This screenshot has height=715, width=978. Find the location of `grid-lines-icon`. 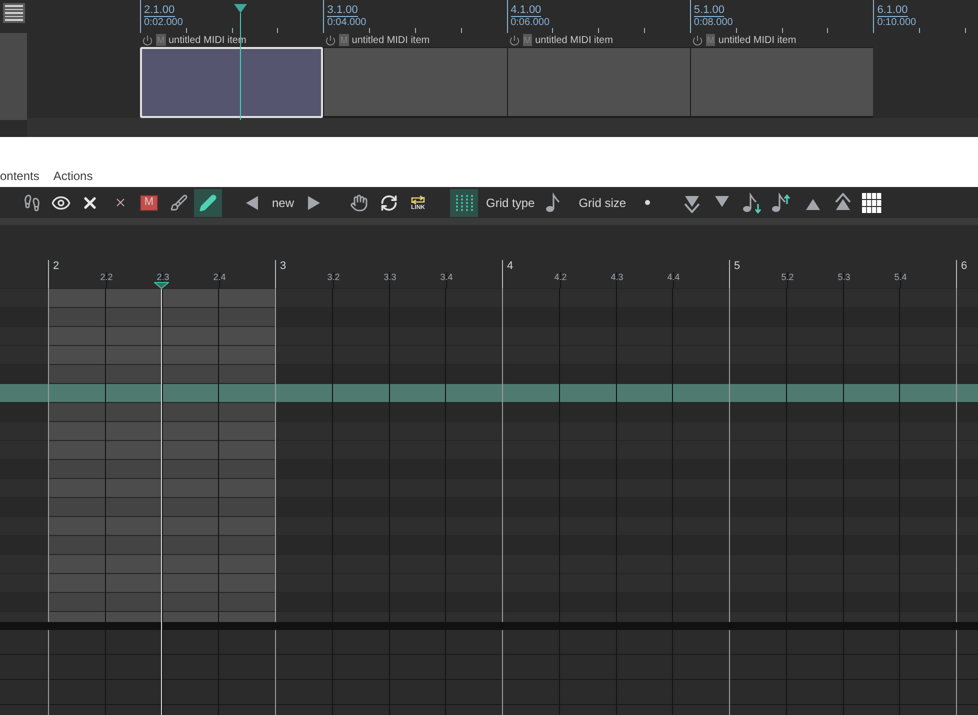

grid-lines-icon is located at coordinates (464, 203).